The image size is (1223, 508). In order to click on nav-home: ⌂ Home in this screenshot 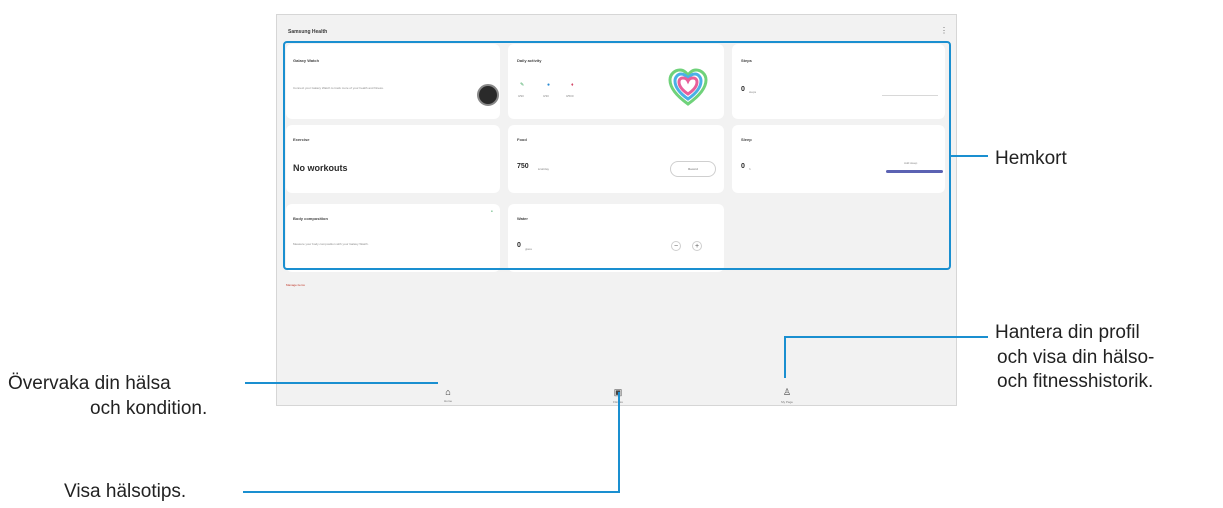, I will do `click(448, 395)`.